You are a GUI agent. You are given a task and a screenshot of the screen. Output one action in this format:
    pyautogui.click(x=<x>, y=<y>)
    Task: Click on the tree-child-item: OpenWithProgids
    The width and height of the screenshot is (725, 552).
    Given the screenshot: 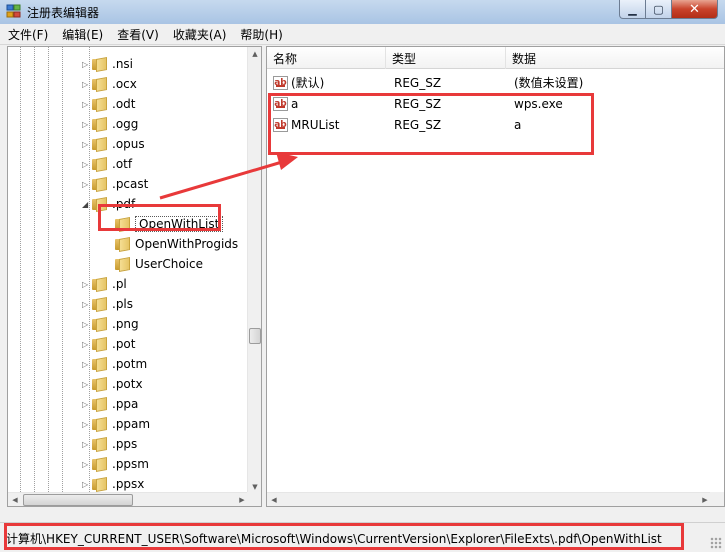 What is the action you would take?
    pyautogui.click(x=171, y=244)
    